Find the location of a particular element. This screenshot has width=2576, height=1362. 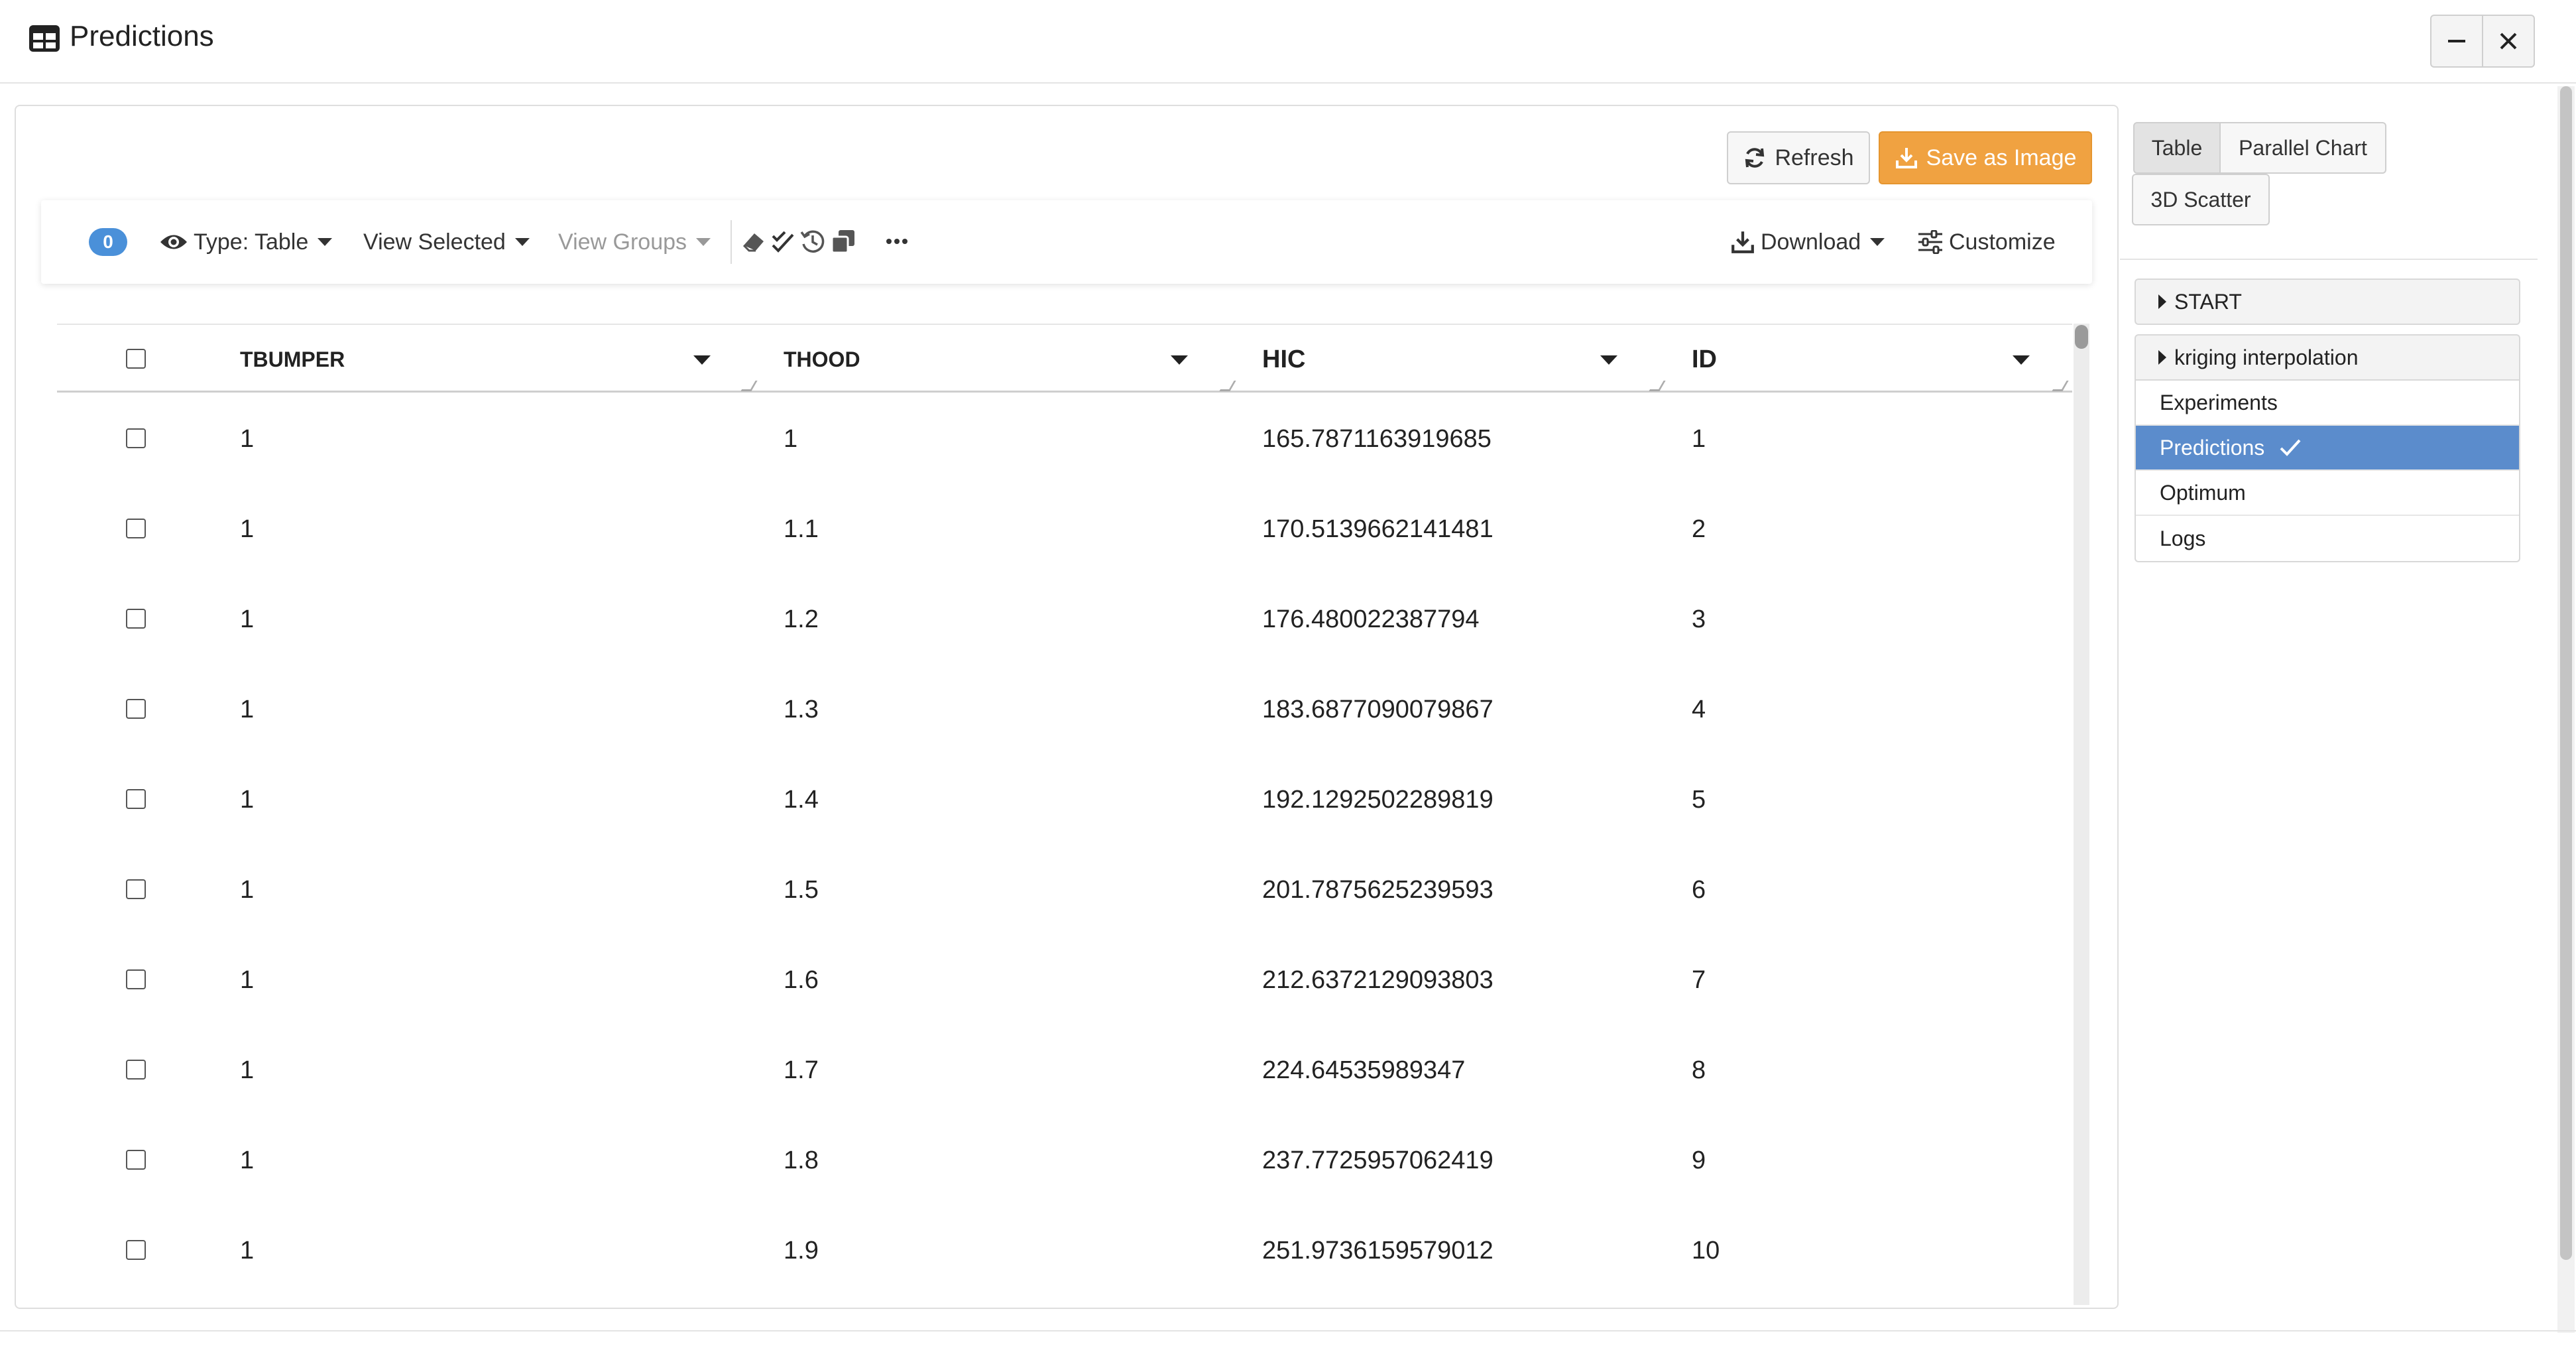

close-button is located at coordinates (2509, 41).